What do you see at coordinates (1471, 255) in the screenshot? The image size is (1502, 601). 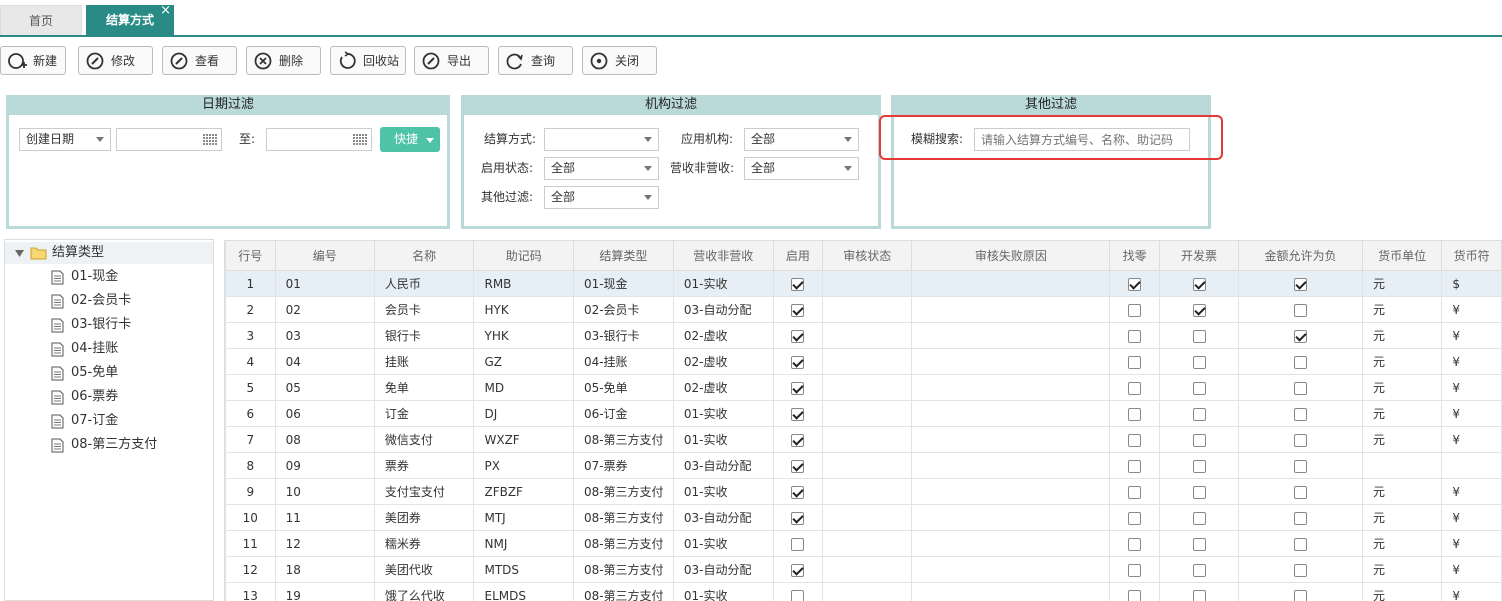 I see `column-header: 货币符` at bounding box center [1471, 255].